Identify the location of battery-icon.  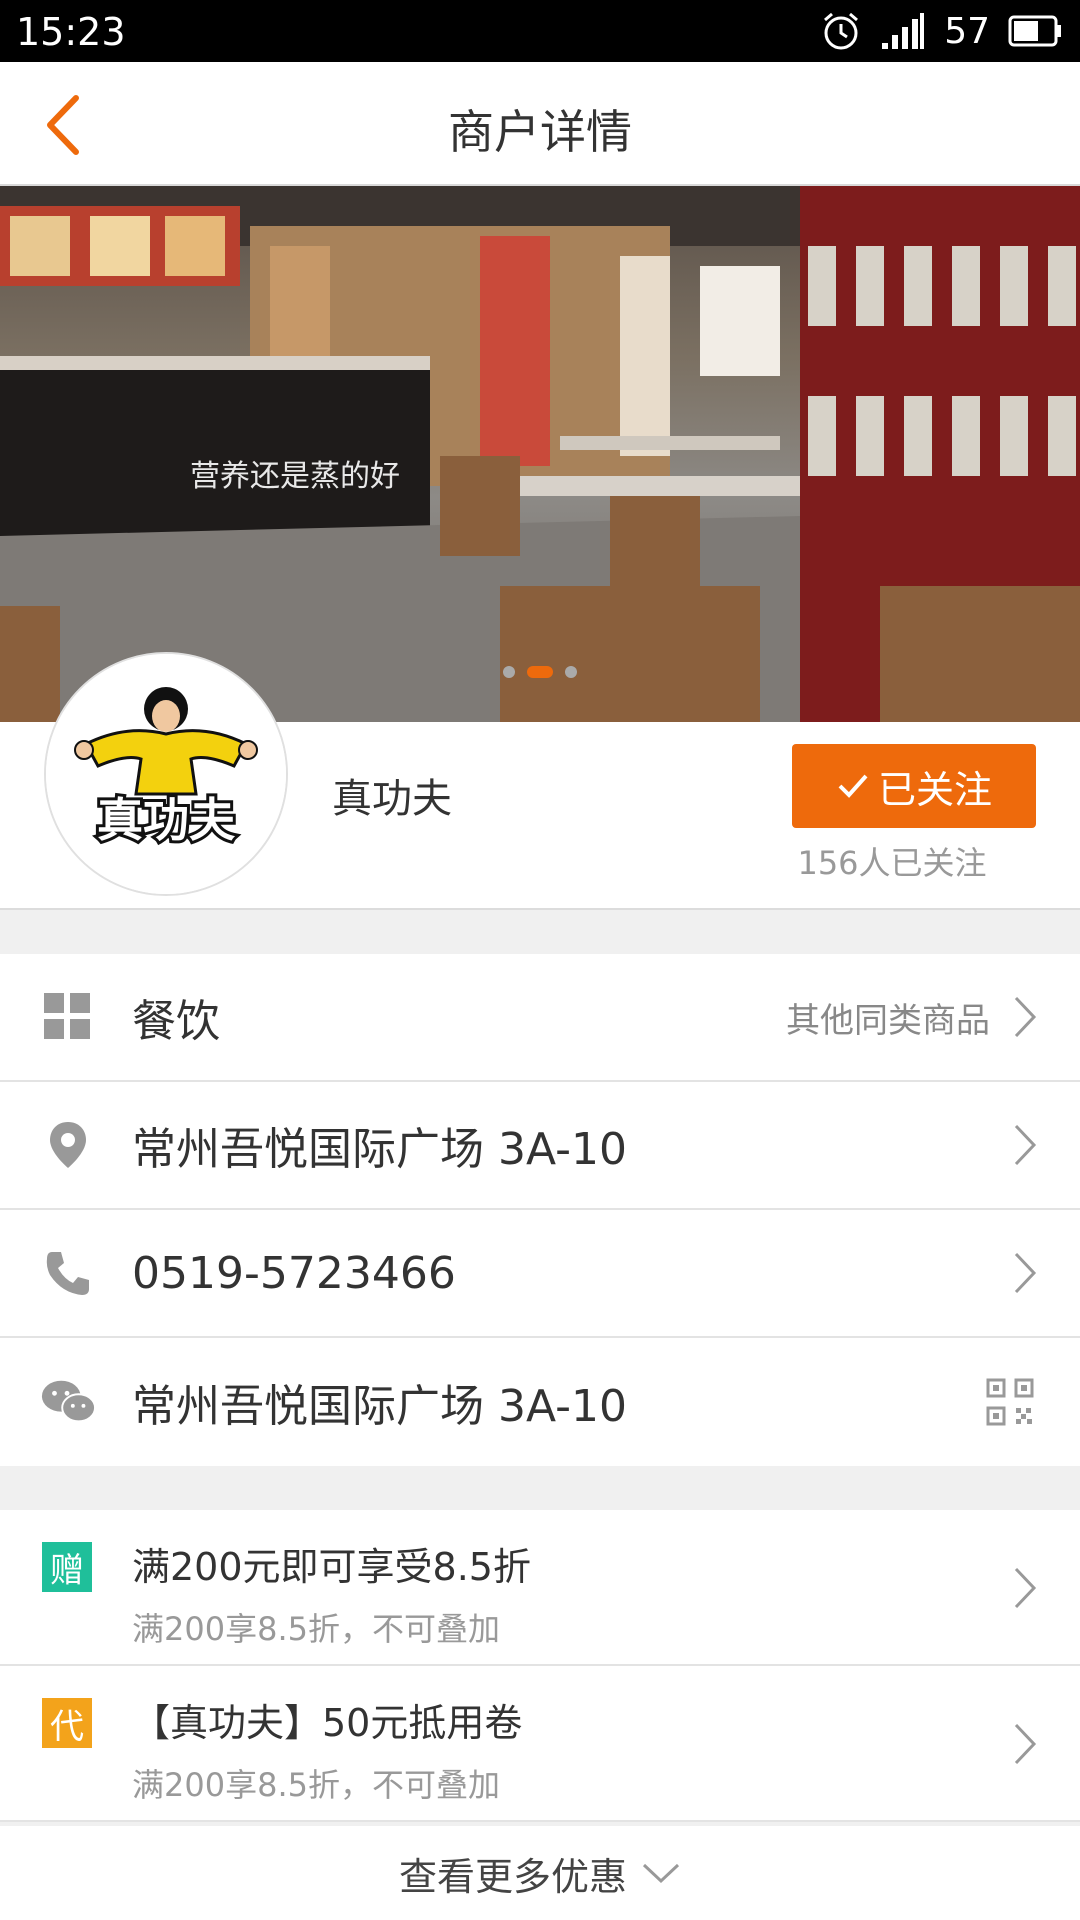
(1034, 31).